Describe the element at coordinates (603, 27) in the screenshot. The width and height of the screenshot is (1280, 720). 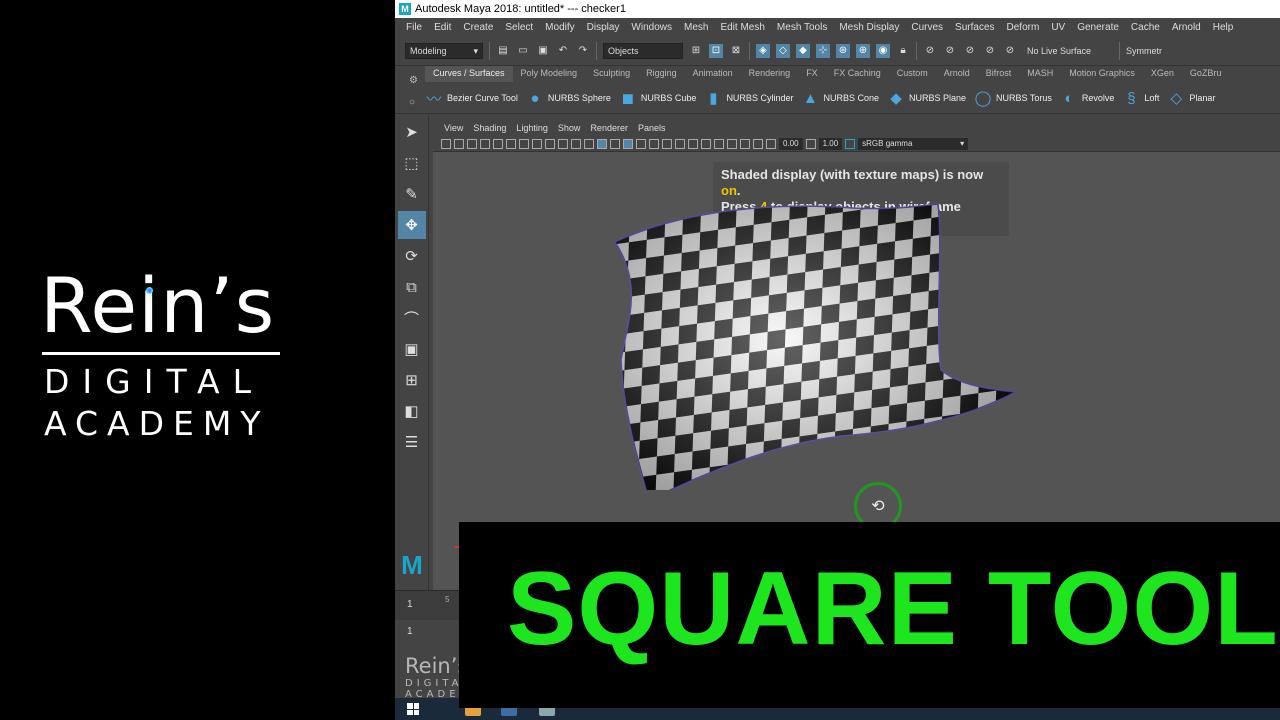
I see `menu-display: Display` at that location.